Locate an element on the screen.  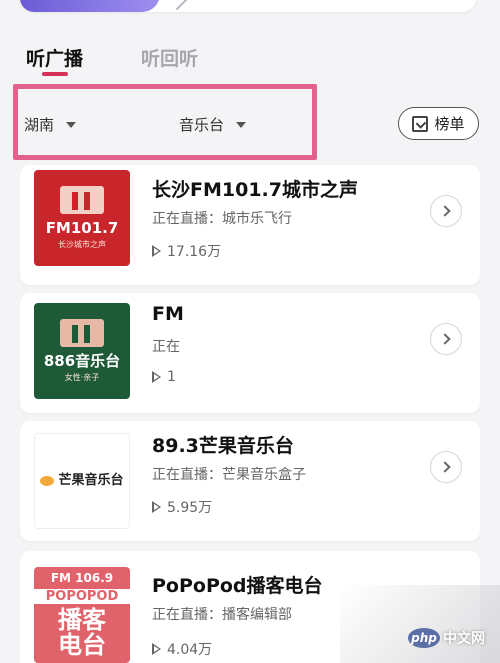
top-banner-card is located at coordinates (248, 6).